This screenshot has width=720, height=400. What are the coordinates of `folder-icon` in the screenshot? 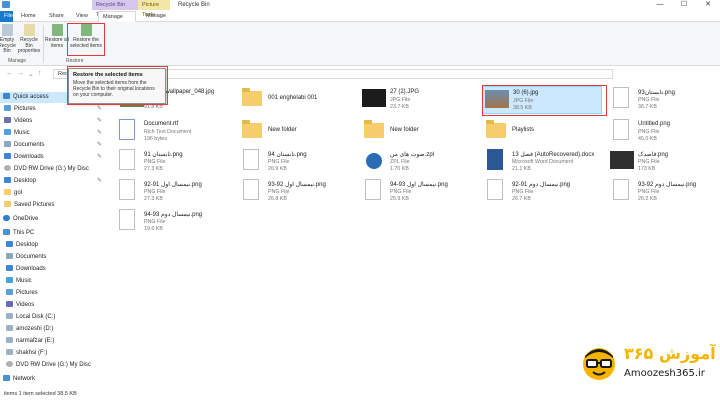 It's located at (252, 97).